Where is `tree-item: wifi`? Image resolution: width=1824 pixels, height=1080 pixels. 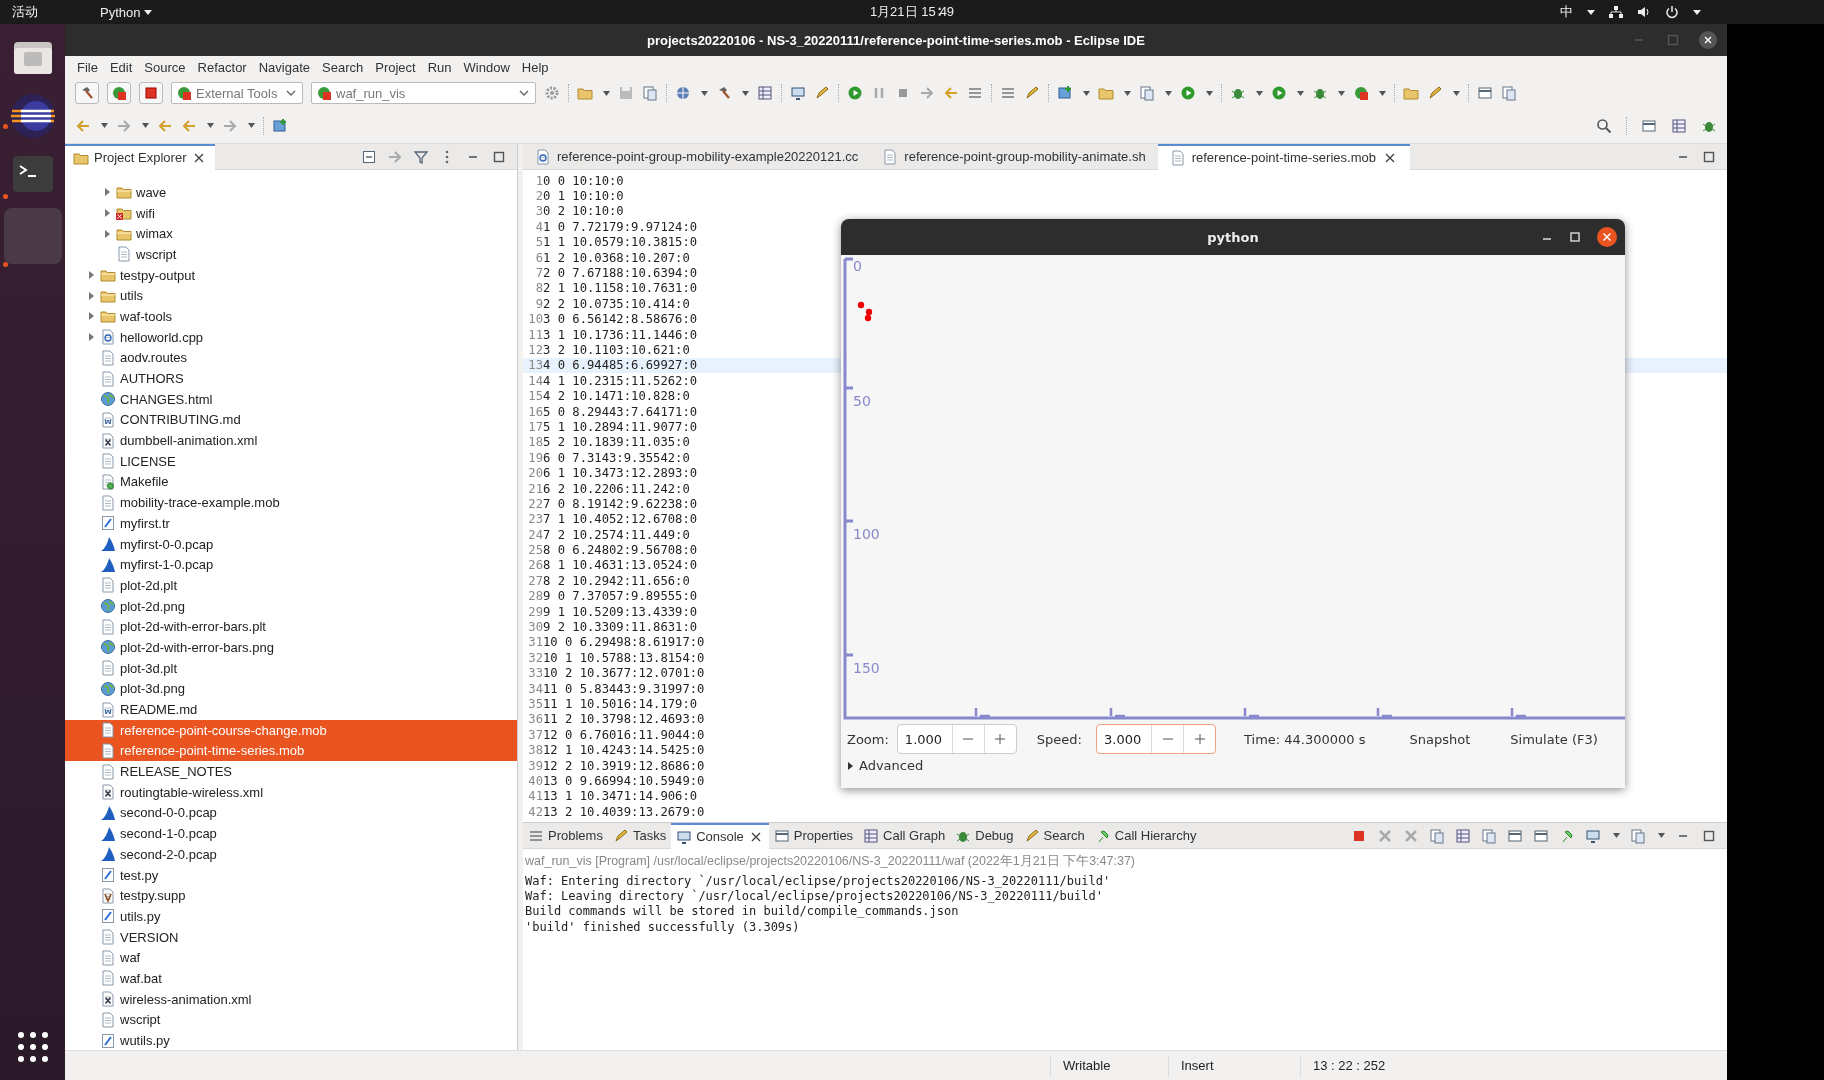
tree-item: wifi is located at coordinates (291, 213).